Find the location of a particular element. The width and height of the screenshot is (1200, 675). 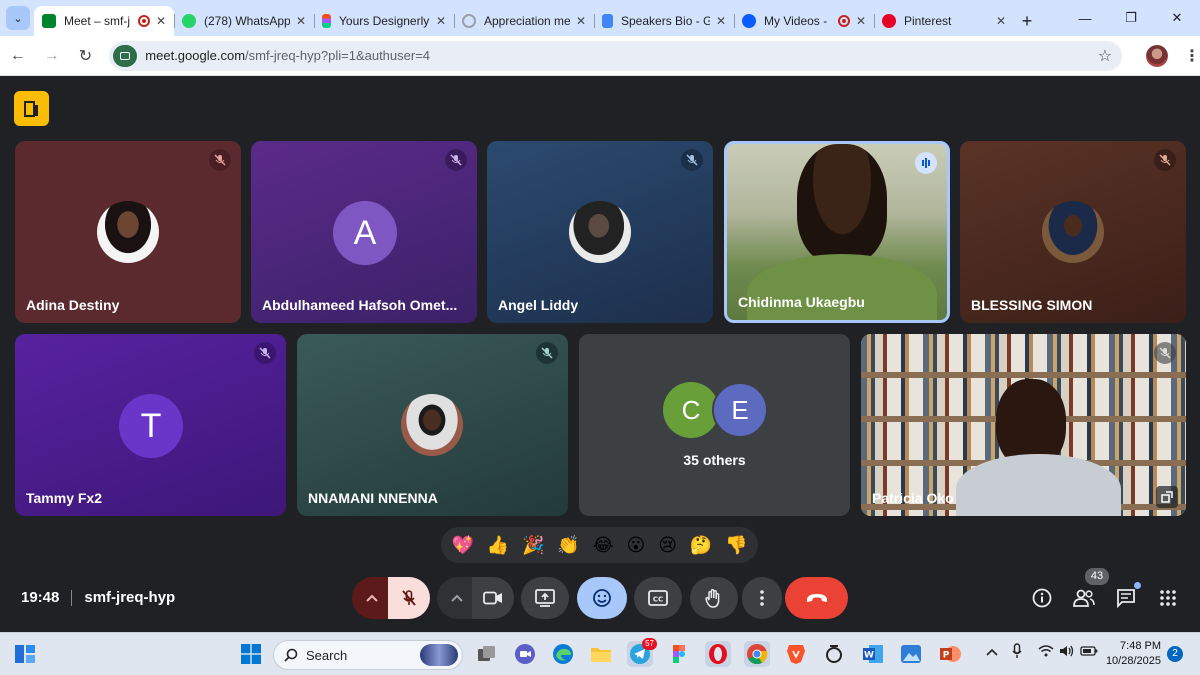

participant-tile: Adina Destiny is located at coordinates (128, 232).